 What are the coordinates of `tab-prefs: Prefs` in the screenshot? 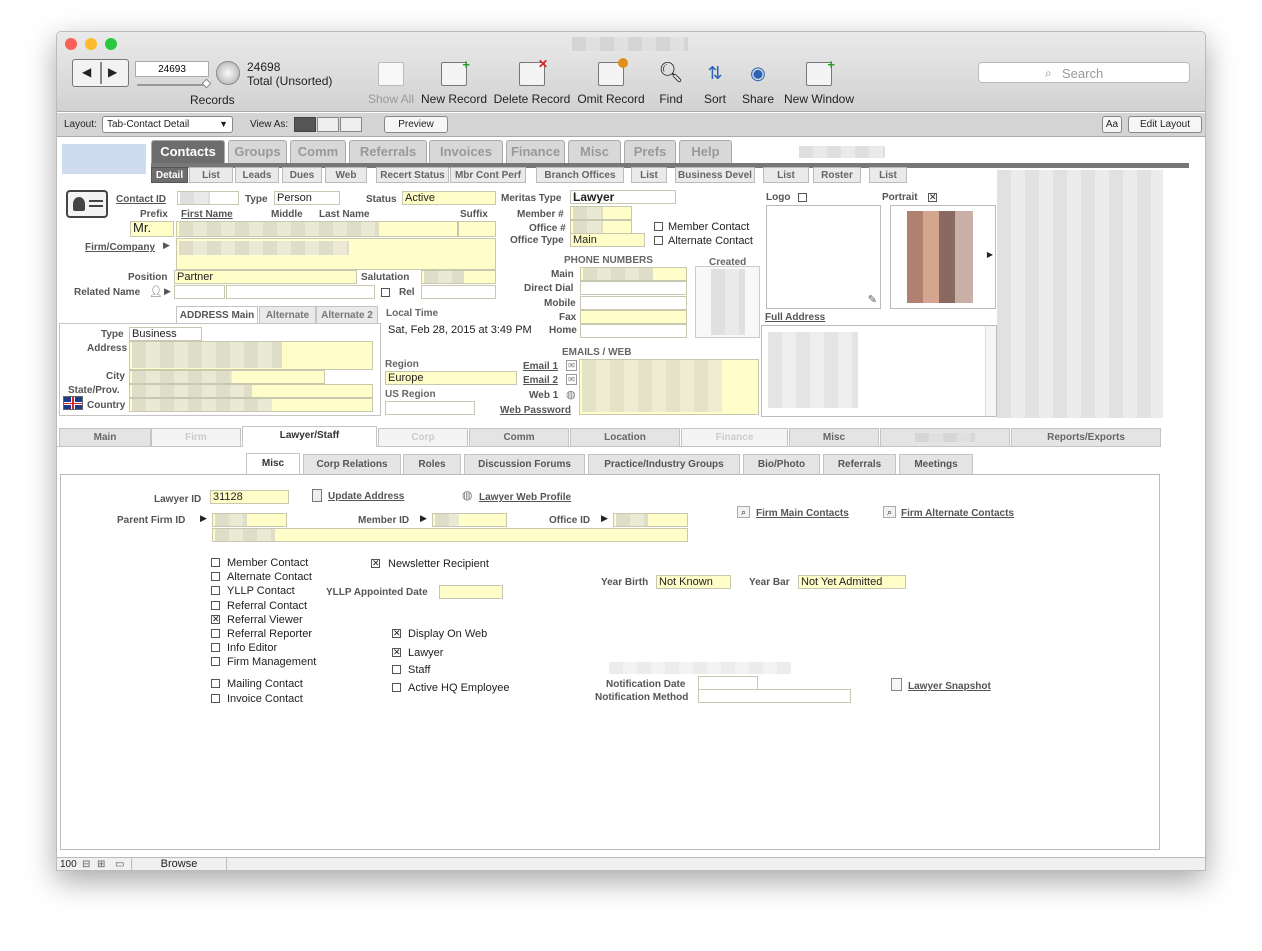 It's located at (650, 151).